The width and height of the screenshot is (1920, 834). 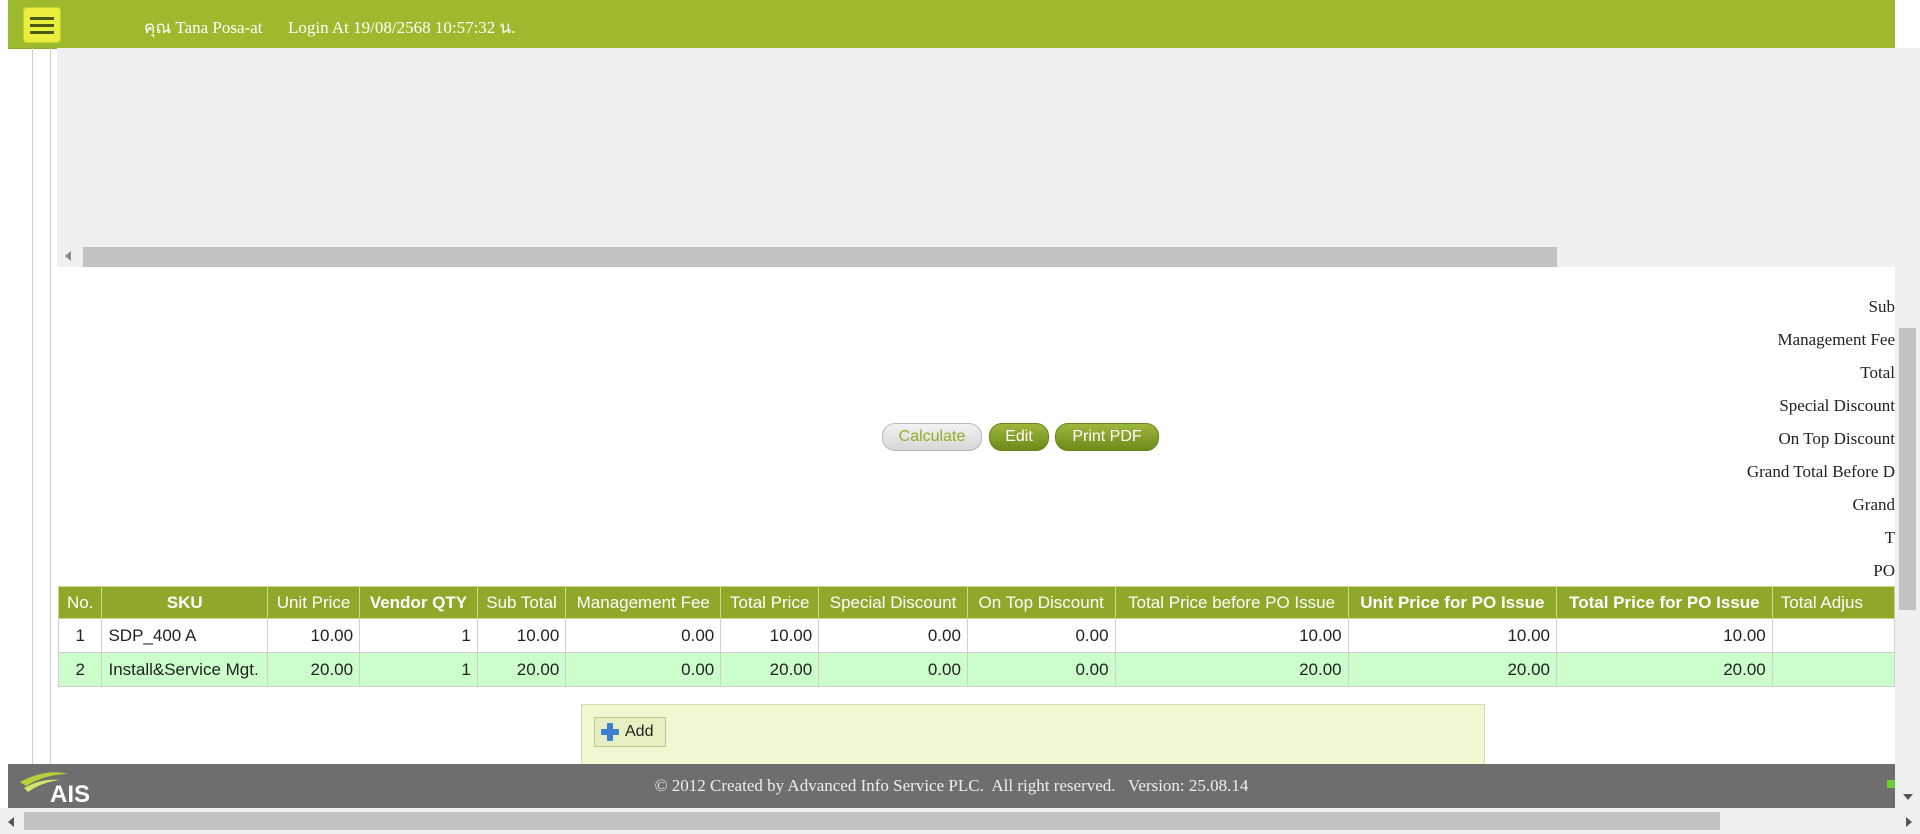 I want to click on cell-unit-price: 20.00, so click(x=313, y=669).